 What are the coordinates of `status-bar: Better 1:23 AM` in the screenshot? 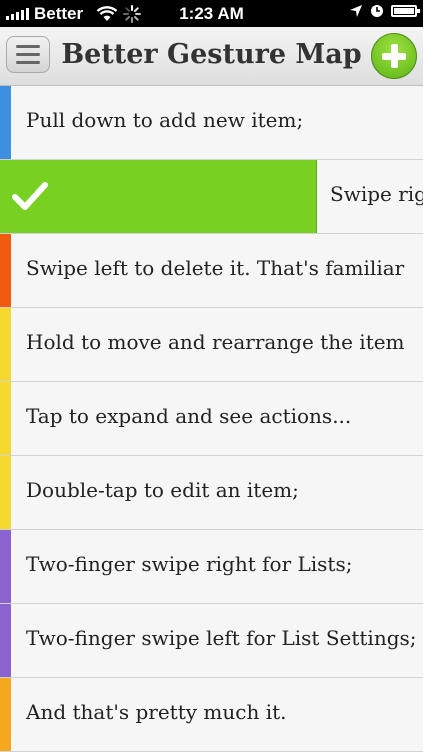 It's located at (211, 13).